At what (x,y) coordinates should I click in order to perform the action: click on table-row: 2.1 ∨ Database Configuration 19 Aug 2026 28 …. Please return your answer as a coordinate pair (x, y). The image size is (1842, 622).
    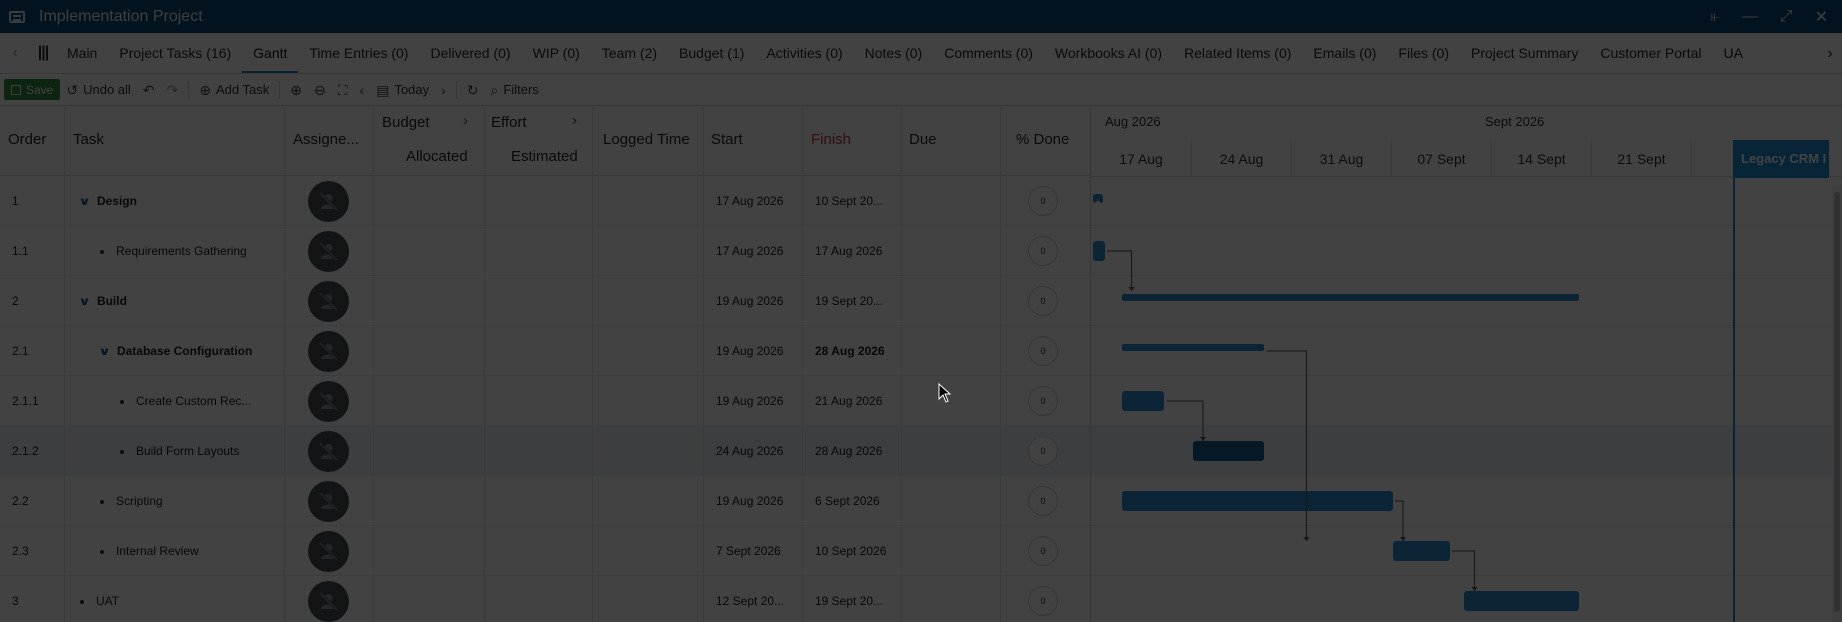
    Looking at the image, I should click on (545, 351).